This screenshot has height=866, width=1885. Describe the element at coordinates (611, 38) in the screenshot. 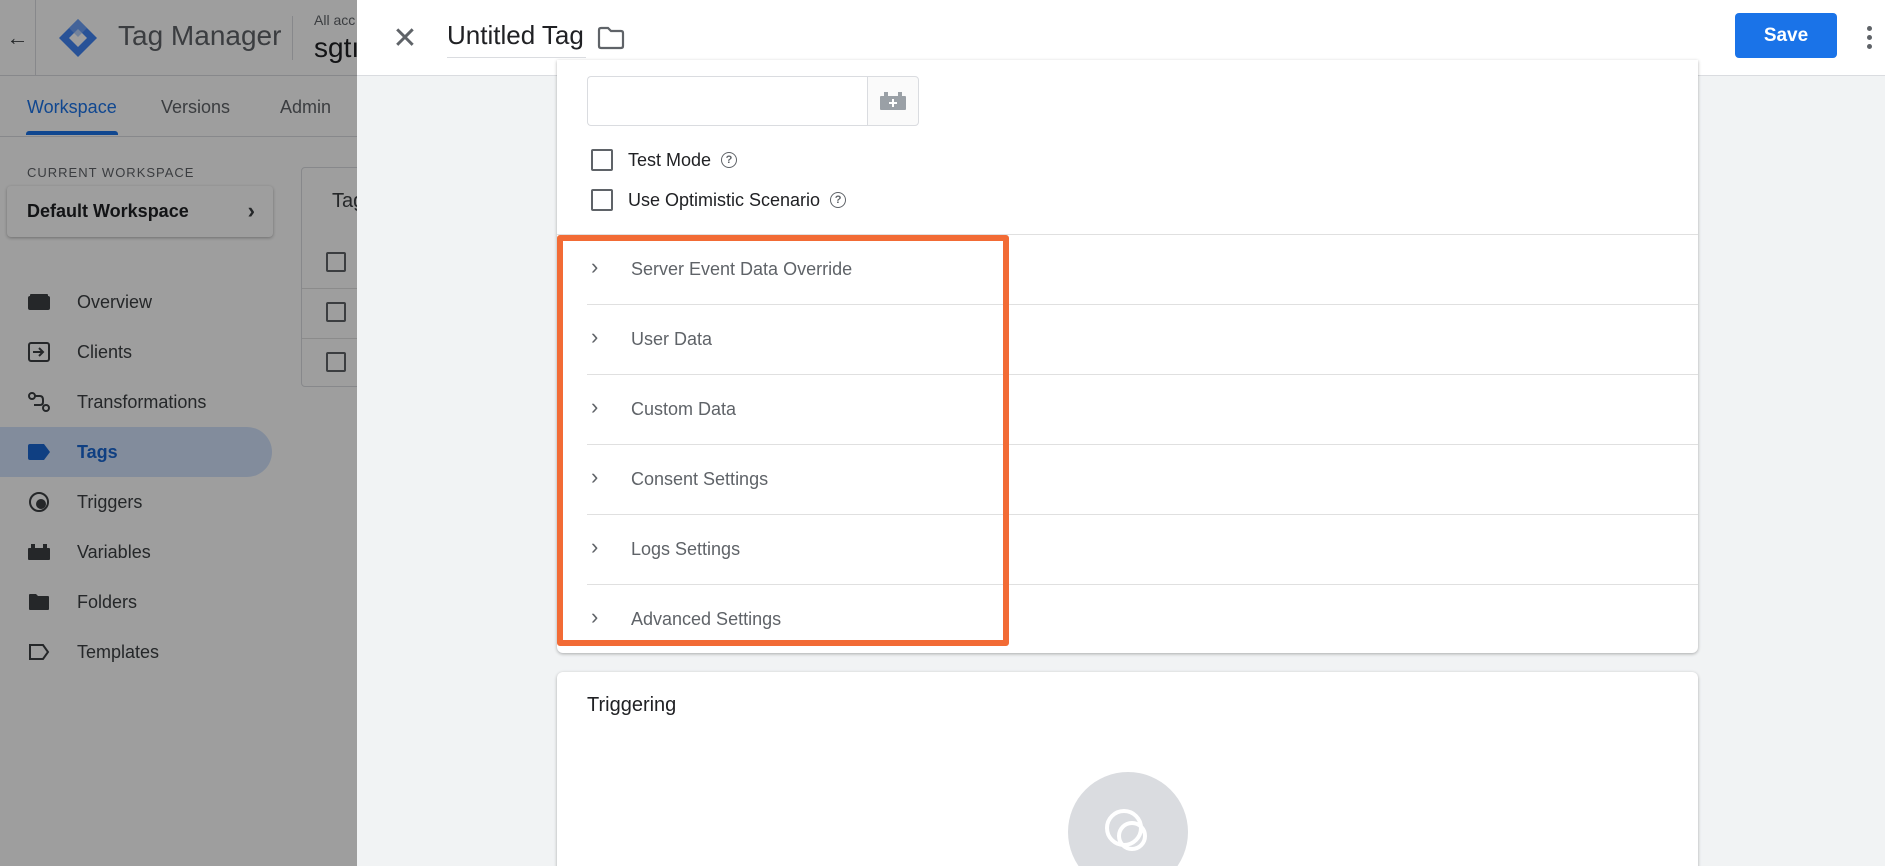

I see `folder-icon` at that location.